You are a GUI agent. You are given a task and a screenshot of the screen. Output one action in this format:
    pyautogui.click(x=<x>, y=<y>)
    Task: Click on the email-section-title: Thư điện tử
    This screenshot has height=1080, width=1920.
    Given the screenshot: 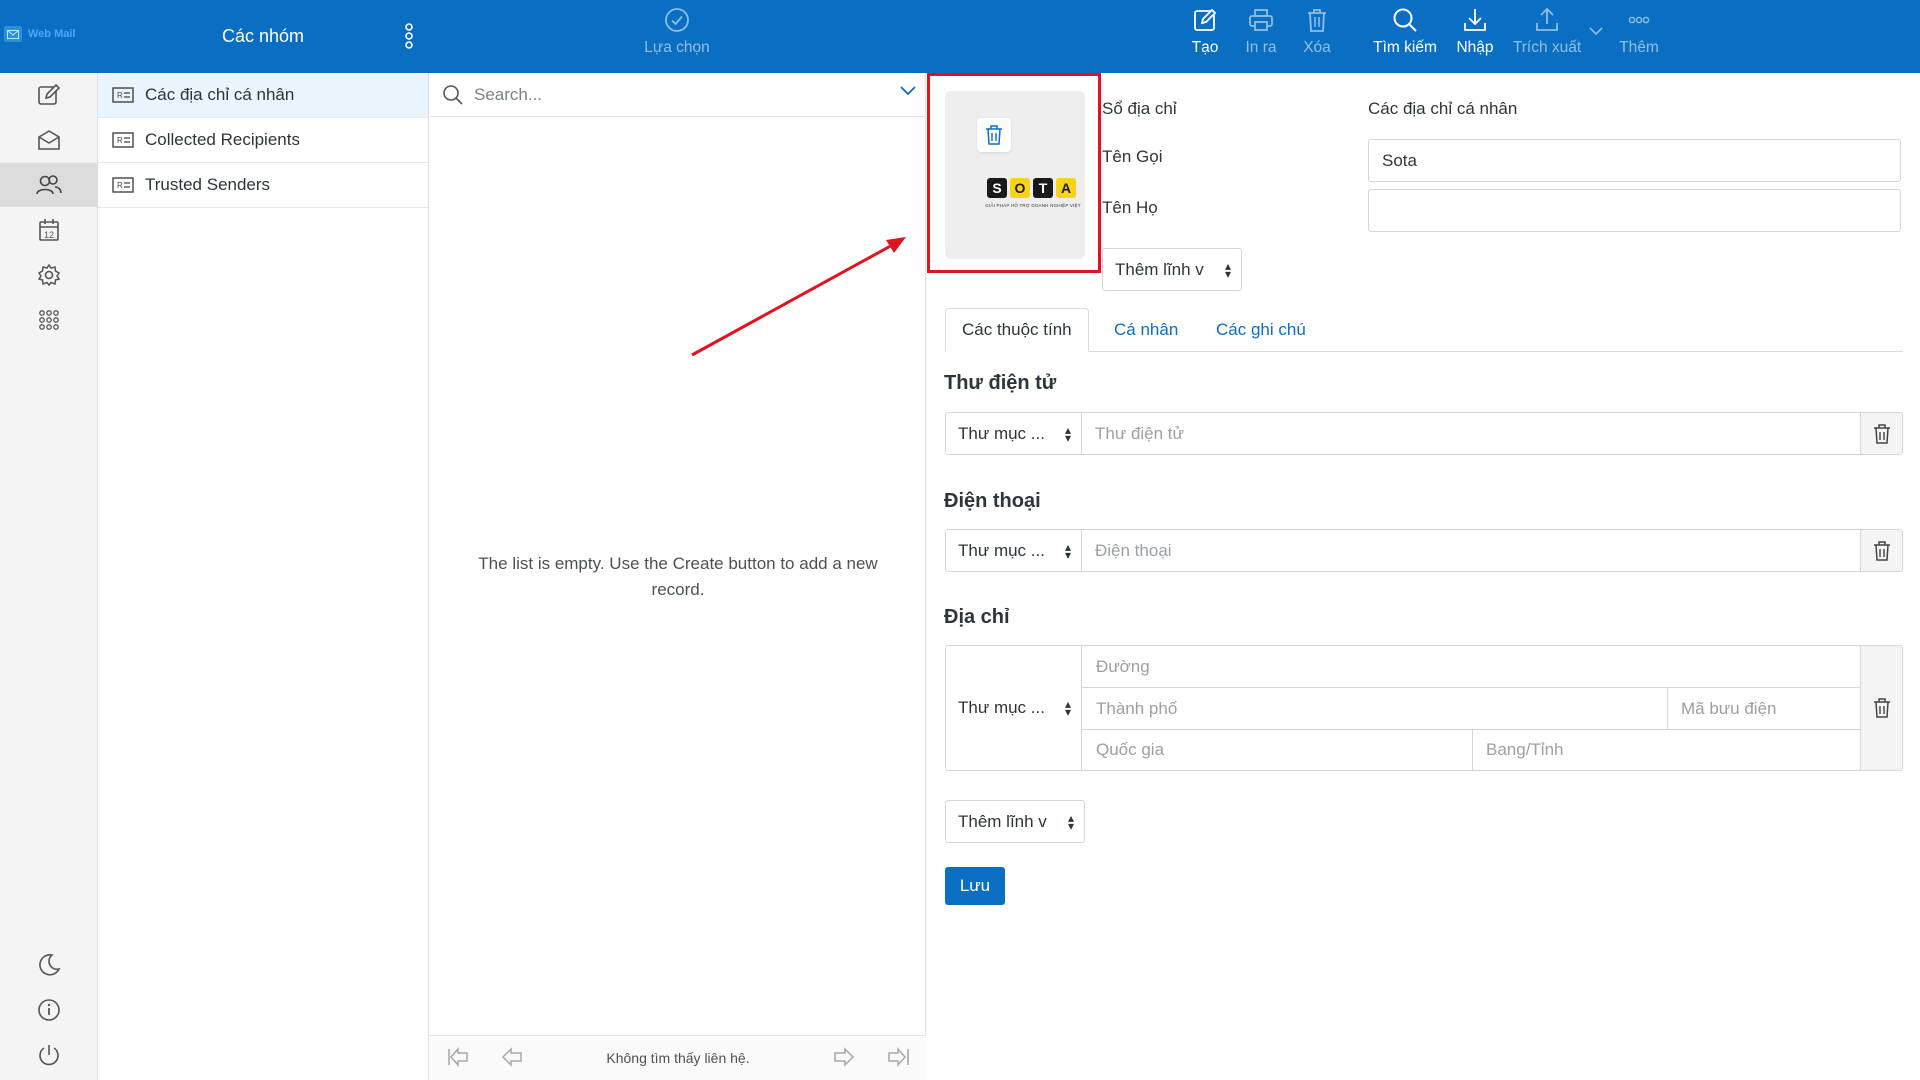 What is the action you would take?
    pyautogui.click(x=1000, y=383)
    